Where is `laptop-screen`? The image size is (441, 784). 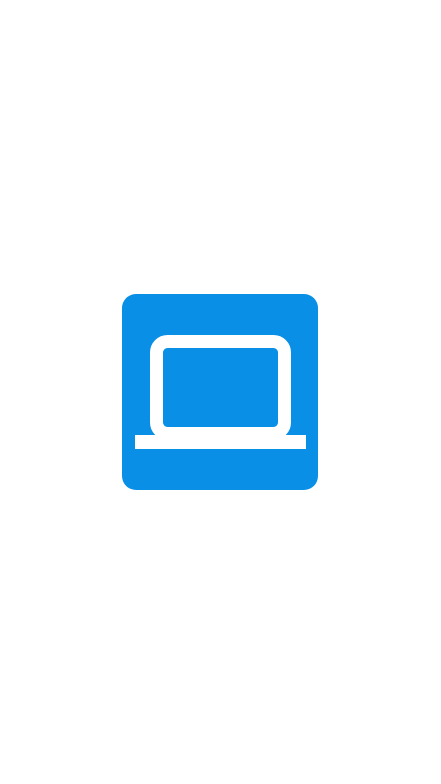
laptop-screen is located at coordinates (220, 387).